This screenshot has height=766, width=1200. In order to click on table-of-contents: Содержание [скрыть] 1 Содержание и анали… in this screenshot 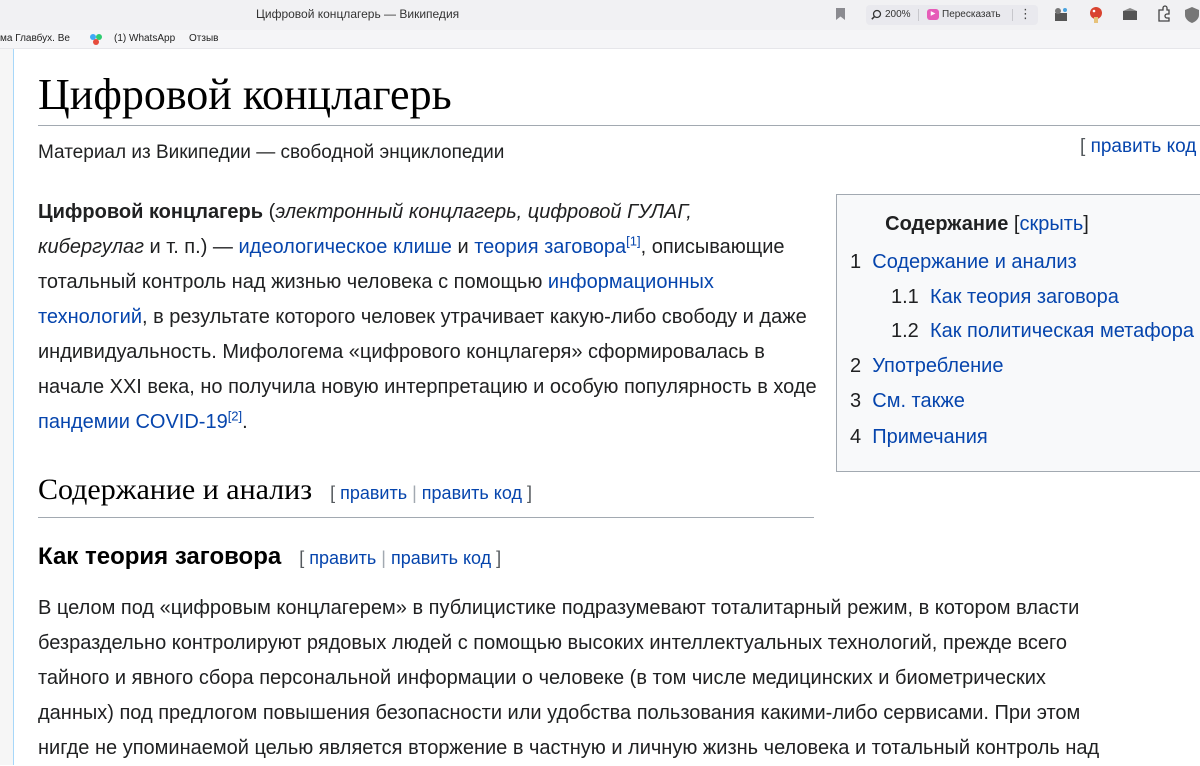, I will do `click(1018, 333)`.